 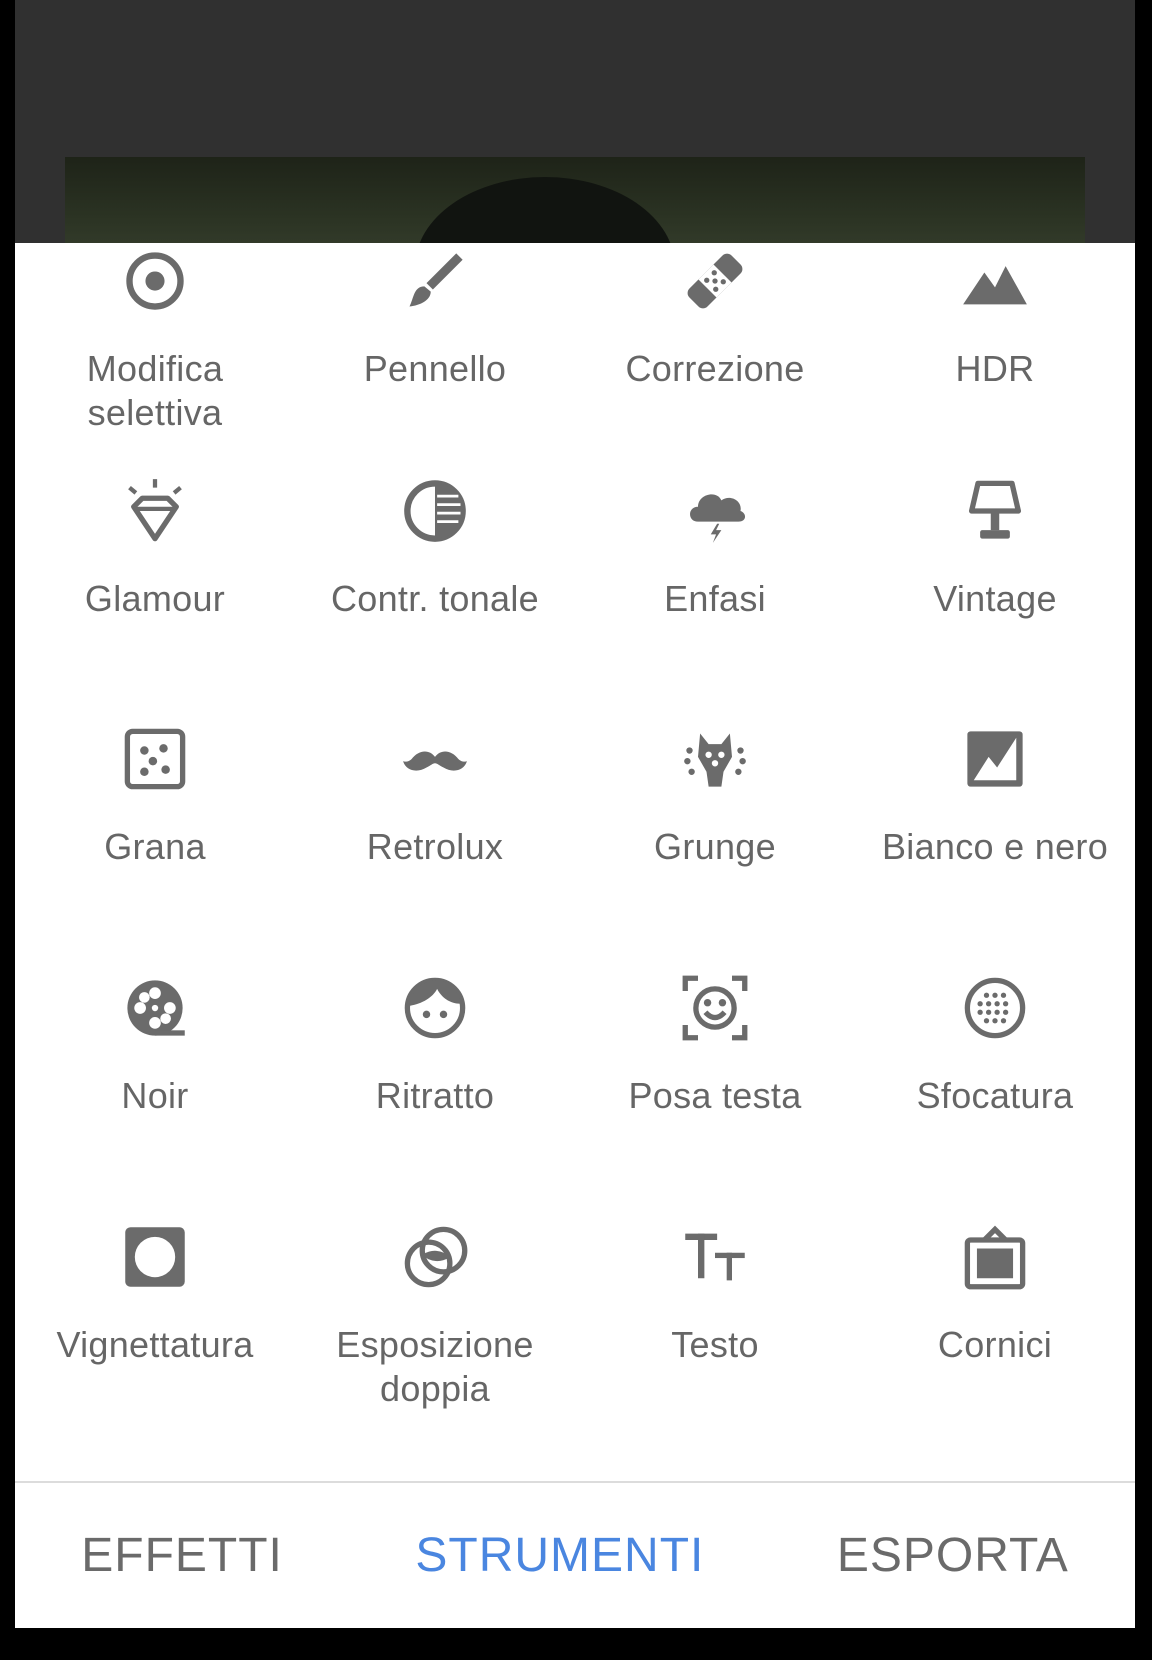 I want to click on tool-portrait-face: Ritratto, so click(x=435, y=1088).